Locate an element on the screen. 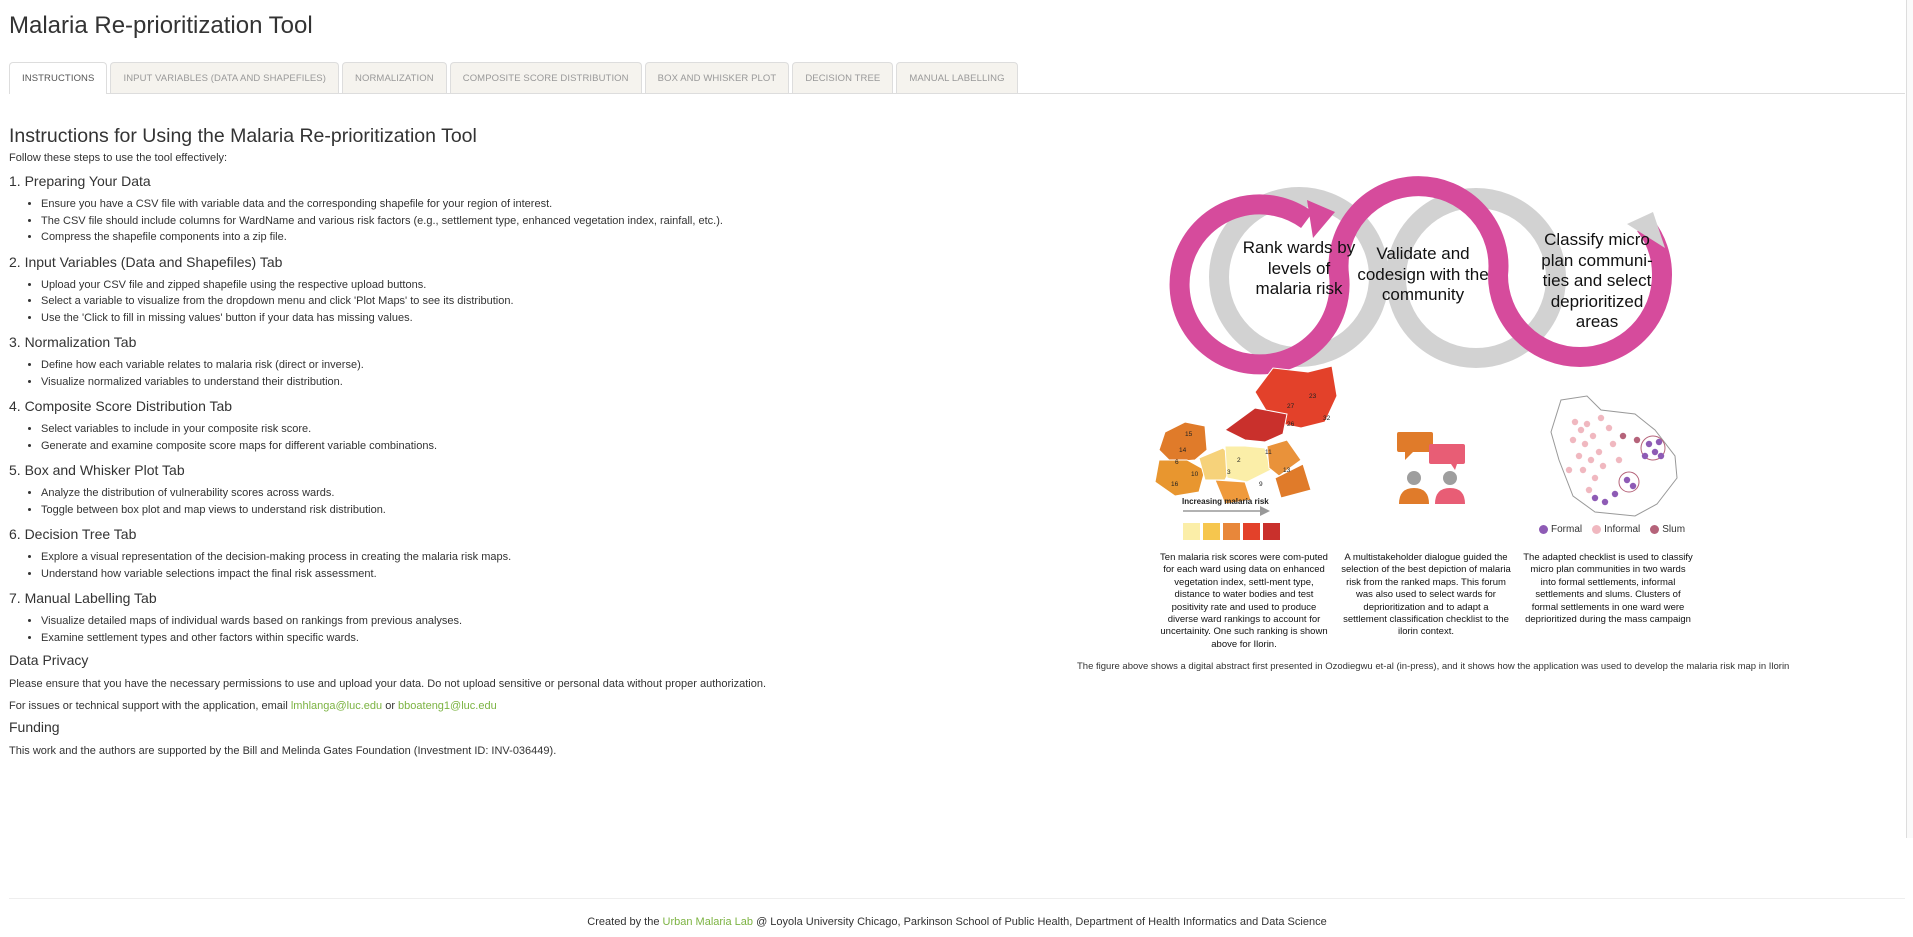  ward-number-label: 3 is located at coordinates (1229, 472).